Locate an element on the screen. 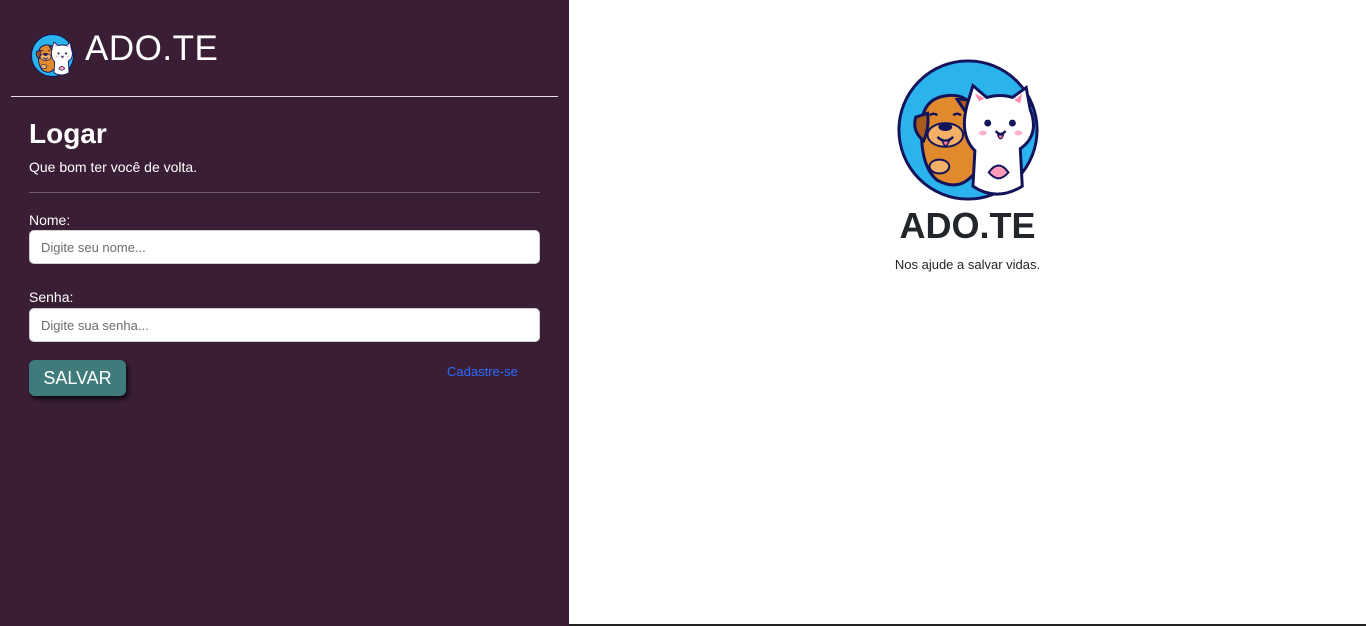 The height and width of the screenshot is (626, 1366). hero-title: ADO.TE is located at coordinates (967, 225).